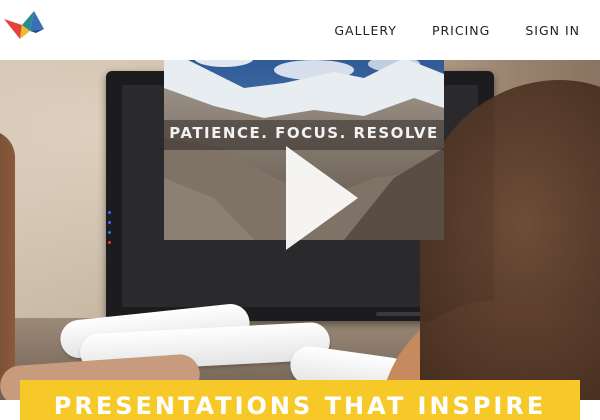  I want to click on nav-sign-in-link: SIGN IN, so click(552, 30).